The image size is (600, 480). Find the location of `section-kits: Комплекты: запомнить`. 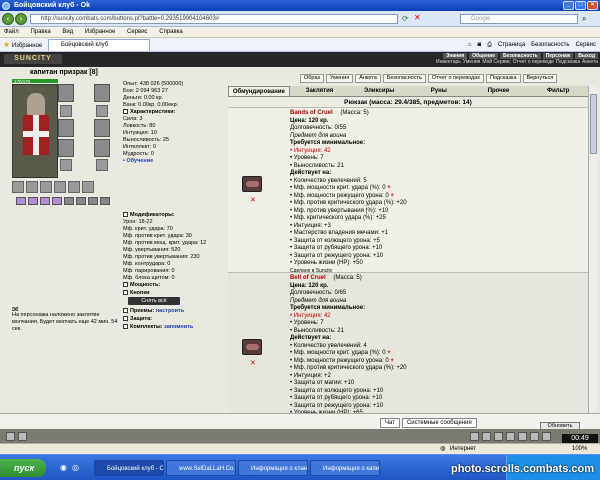

section-kits: Комплекты: запомнить is located at coordinates (158, 327).